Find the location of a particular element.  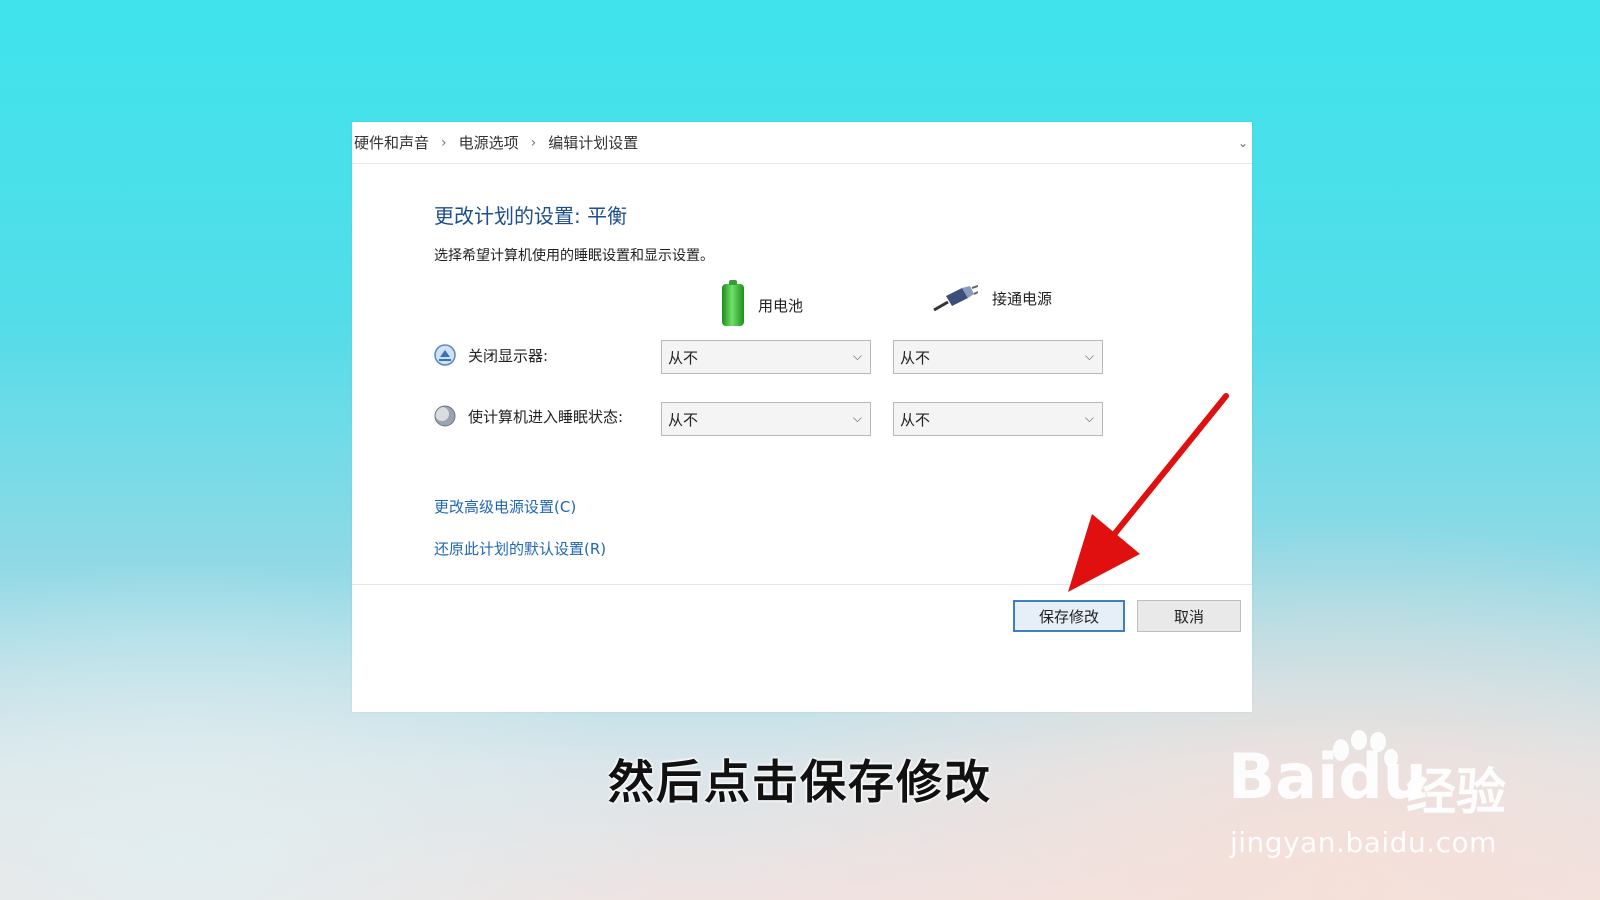

restore-defaults-link: 还原此计划的默认设置(R) is located at coordinates (520, 548).